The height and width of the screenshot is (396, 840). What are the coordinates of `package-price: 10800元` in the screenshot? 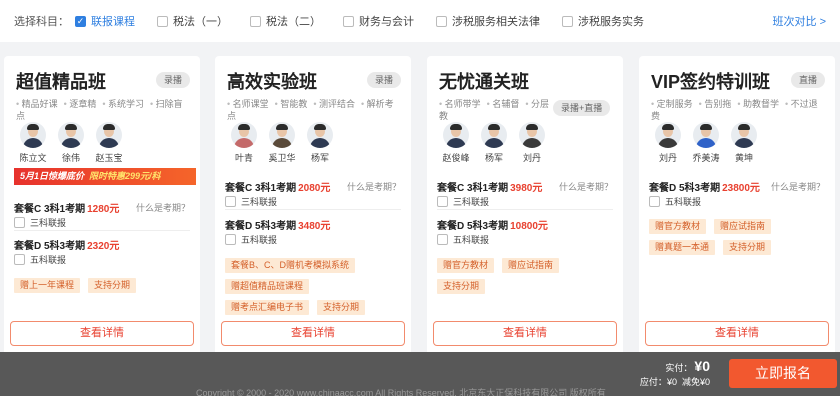 It's located at (529, 226).